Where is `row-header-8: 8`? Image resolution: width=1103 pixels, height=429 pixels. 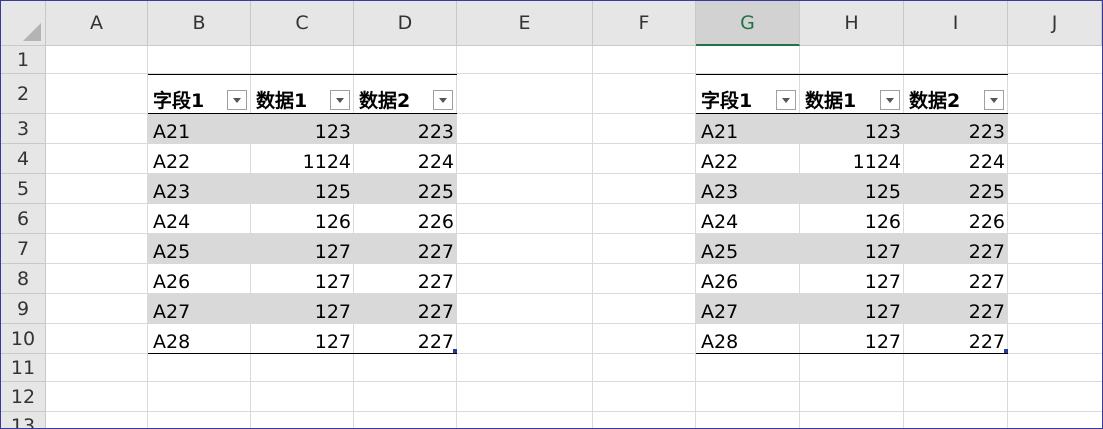 row-header-8: 8 is located at coordinates (23, 279).